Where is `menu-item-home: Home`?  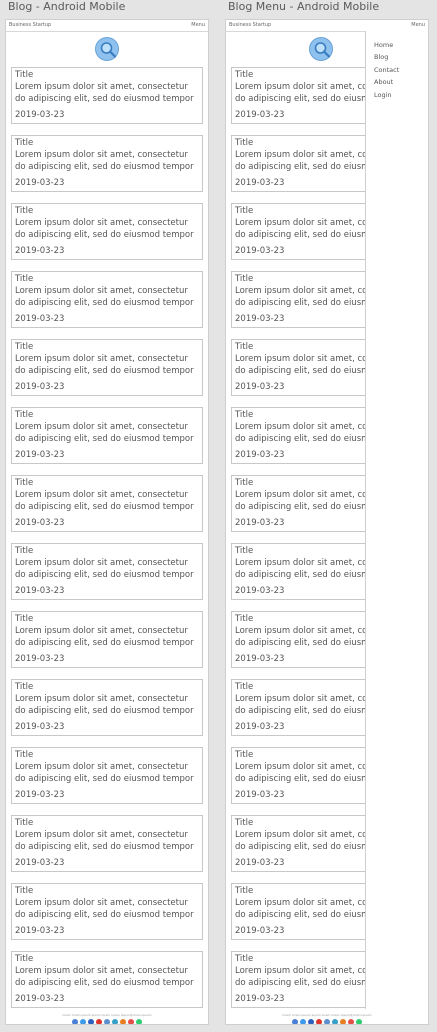
menu-item-home: Home is located at coordinates (401, 45).